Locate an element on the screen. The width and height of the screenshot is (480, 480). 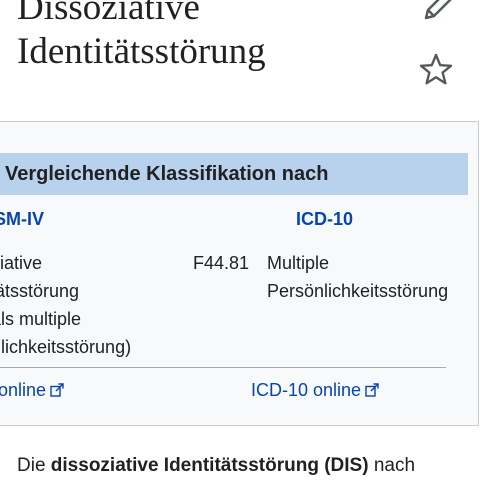
intro-suffix: nach is located at coordinates (392, 465).